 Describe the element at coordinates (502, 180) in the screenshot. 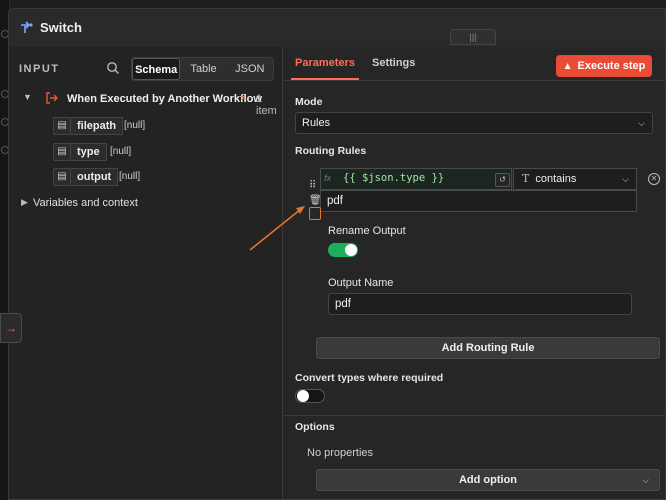

I see `reset-icon: ↺` at that location.